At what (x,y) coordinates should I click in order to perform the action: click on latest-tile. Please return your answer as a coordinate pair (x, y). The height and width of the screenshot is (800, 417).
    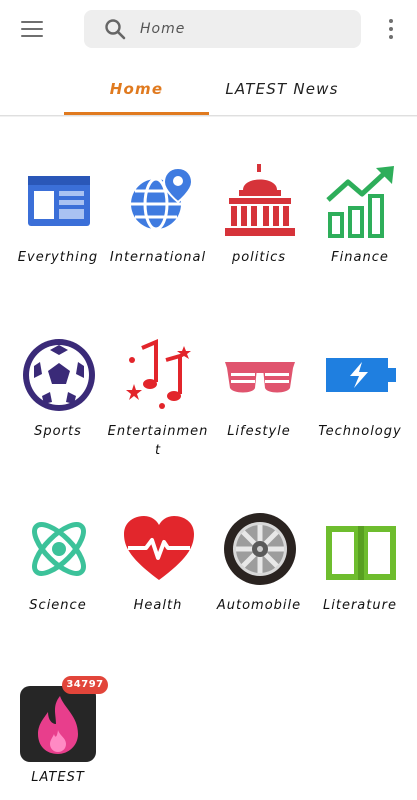
    Looking at the image, I should click on (58, 724).